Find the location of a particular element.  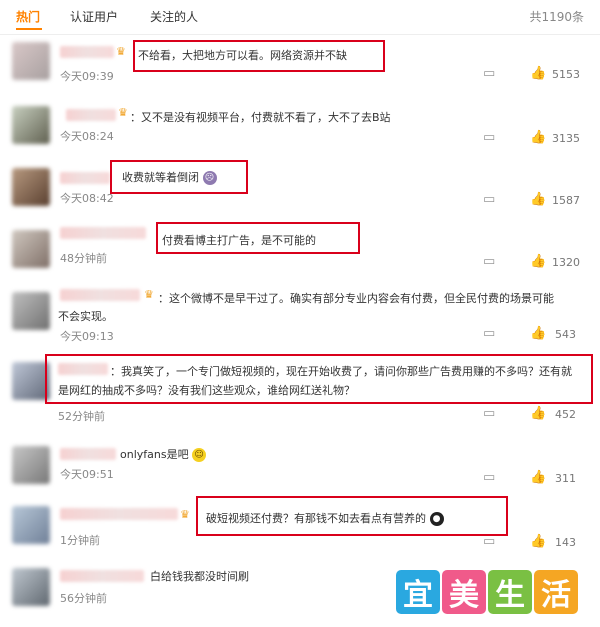

like-count: 5153 is located at coordinates (566, 74).